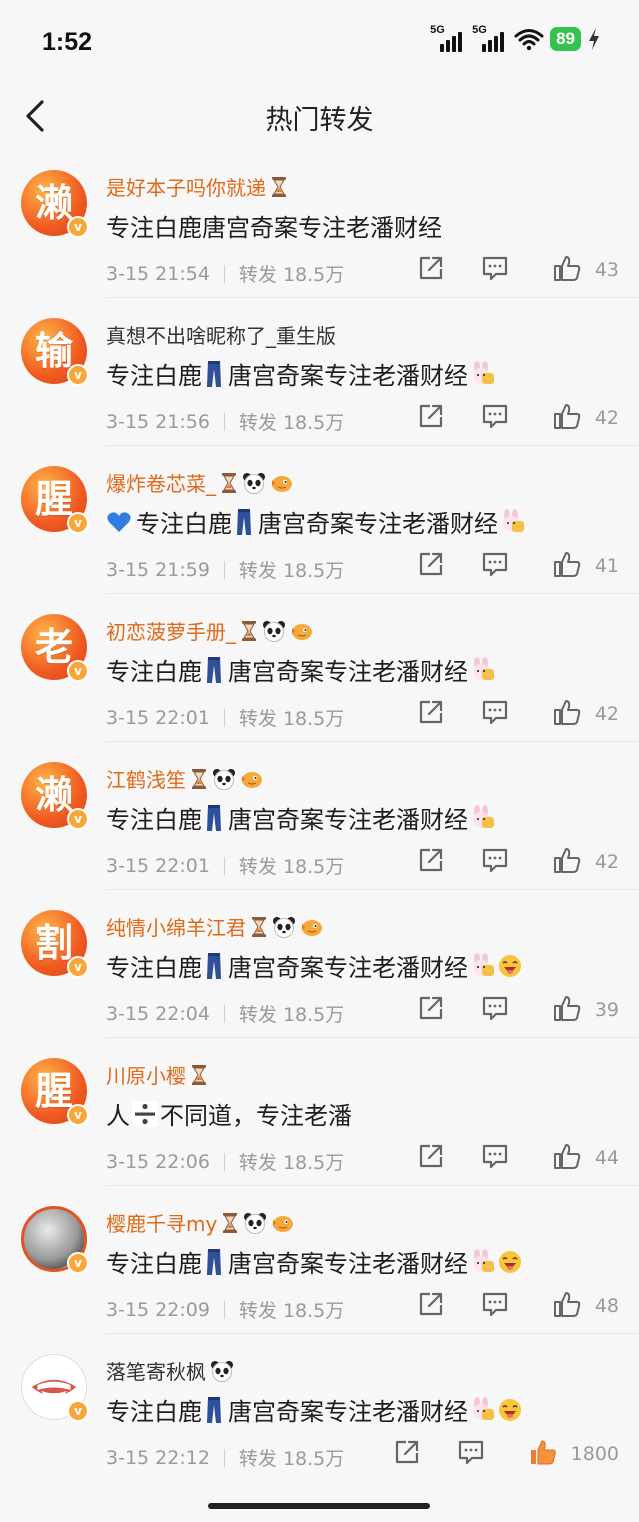 This screenshot has height=1522, width=639. I want to click on post-actions: 1800, so click(506, 1454).